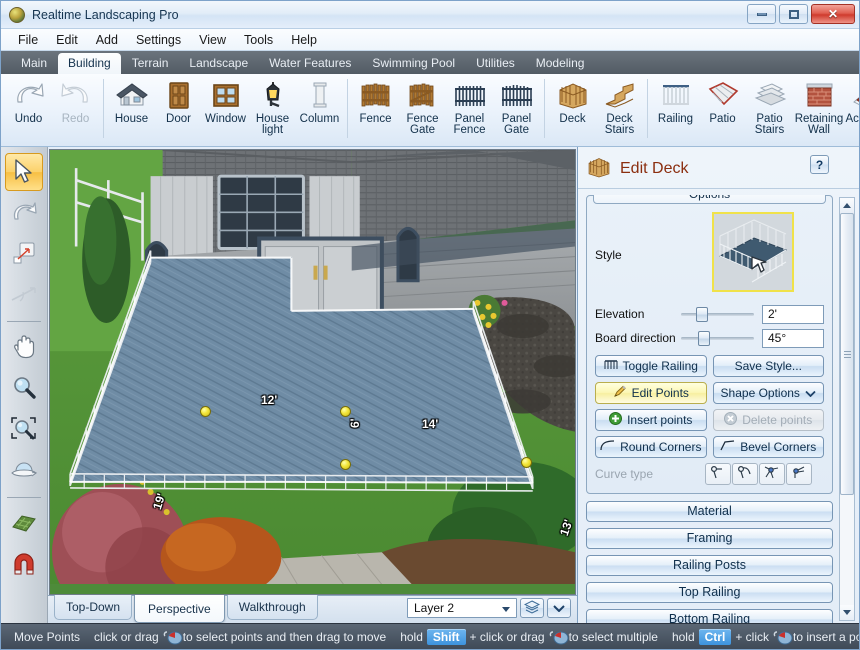  What do you see at coordinates (709, 592) in the screenshot?
I see `top-railing-button: Top Railing` at bounding box center [709, 592].